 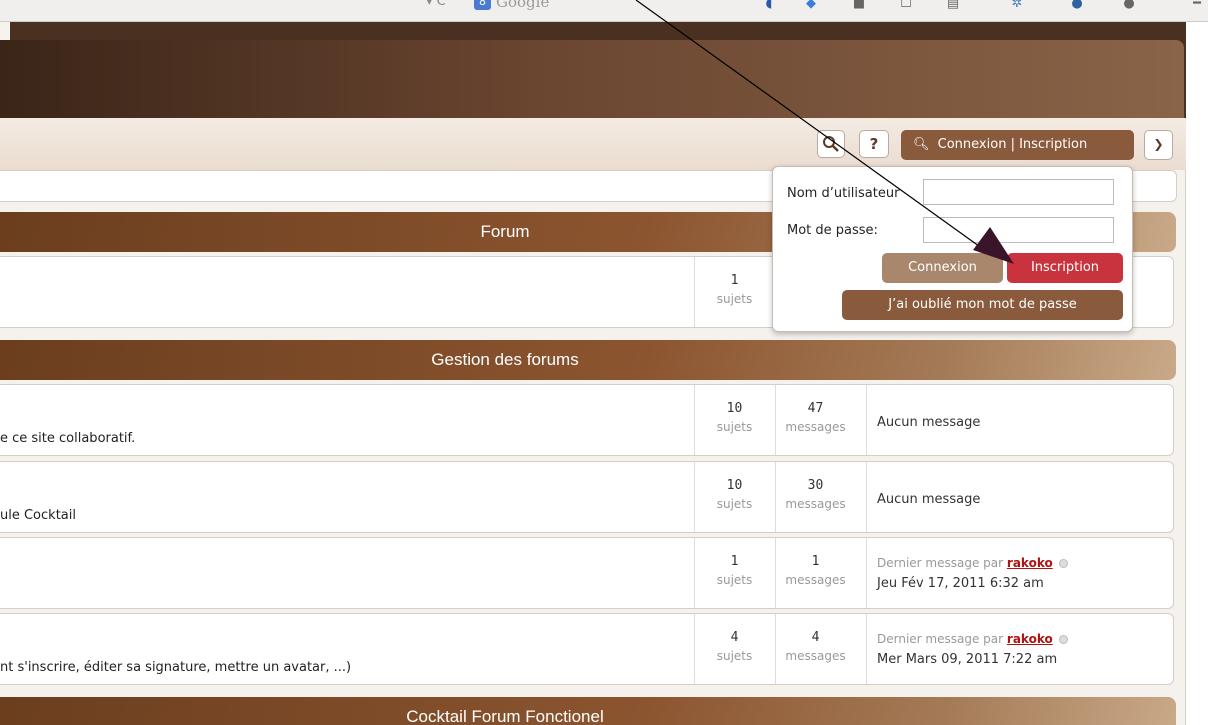 What do you see at coordinates (482, 5) in the screenshot?
I see `google-icon: 8` at bounding box center [482, 5].